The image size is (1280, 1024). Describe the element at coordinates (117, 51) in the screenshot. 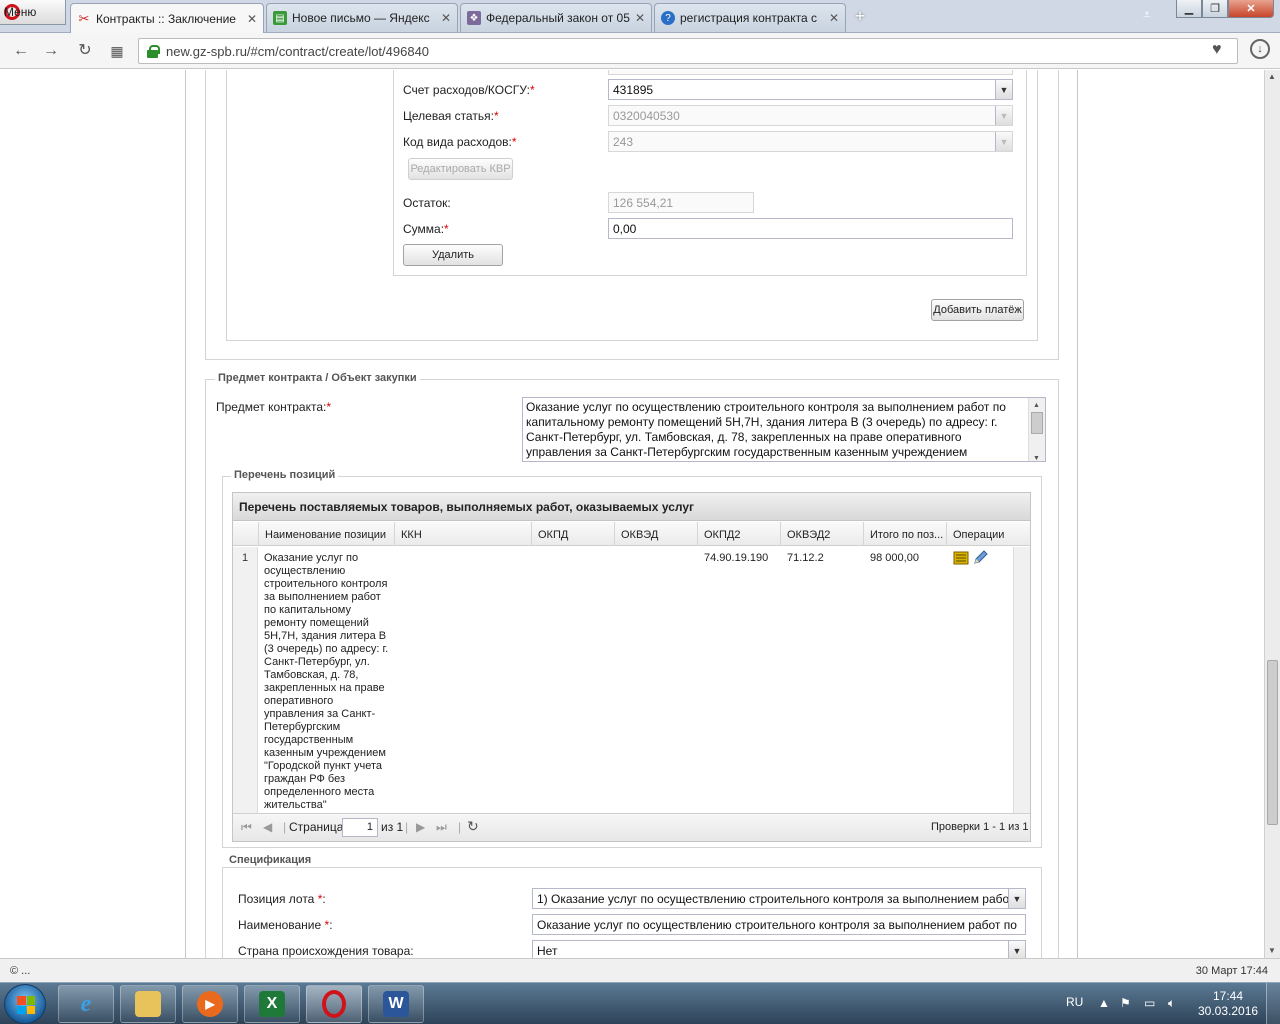

I see `speed-dial-grid-icon: ▦` at that location.